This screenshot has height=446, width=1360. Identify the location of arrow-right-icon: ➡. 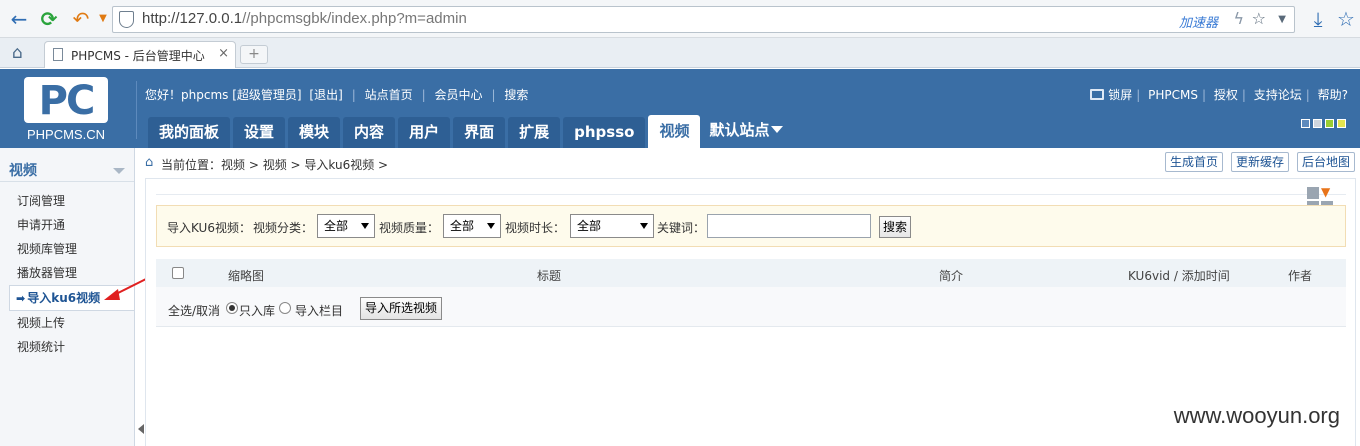
(21, 298).